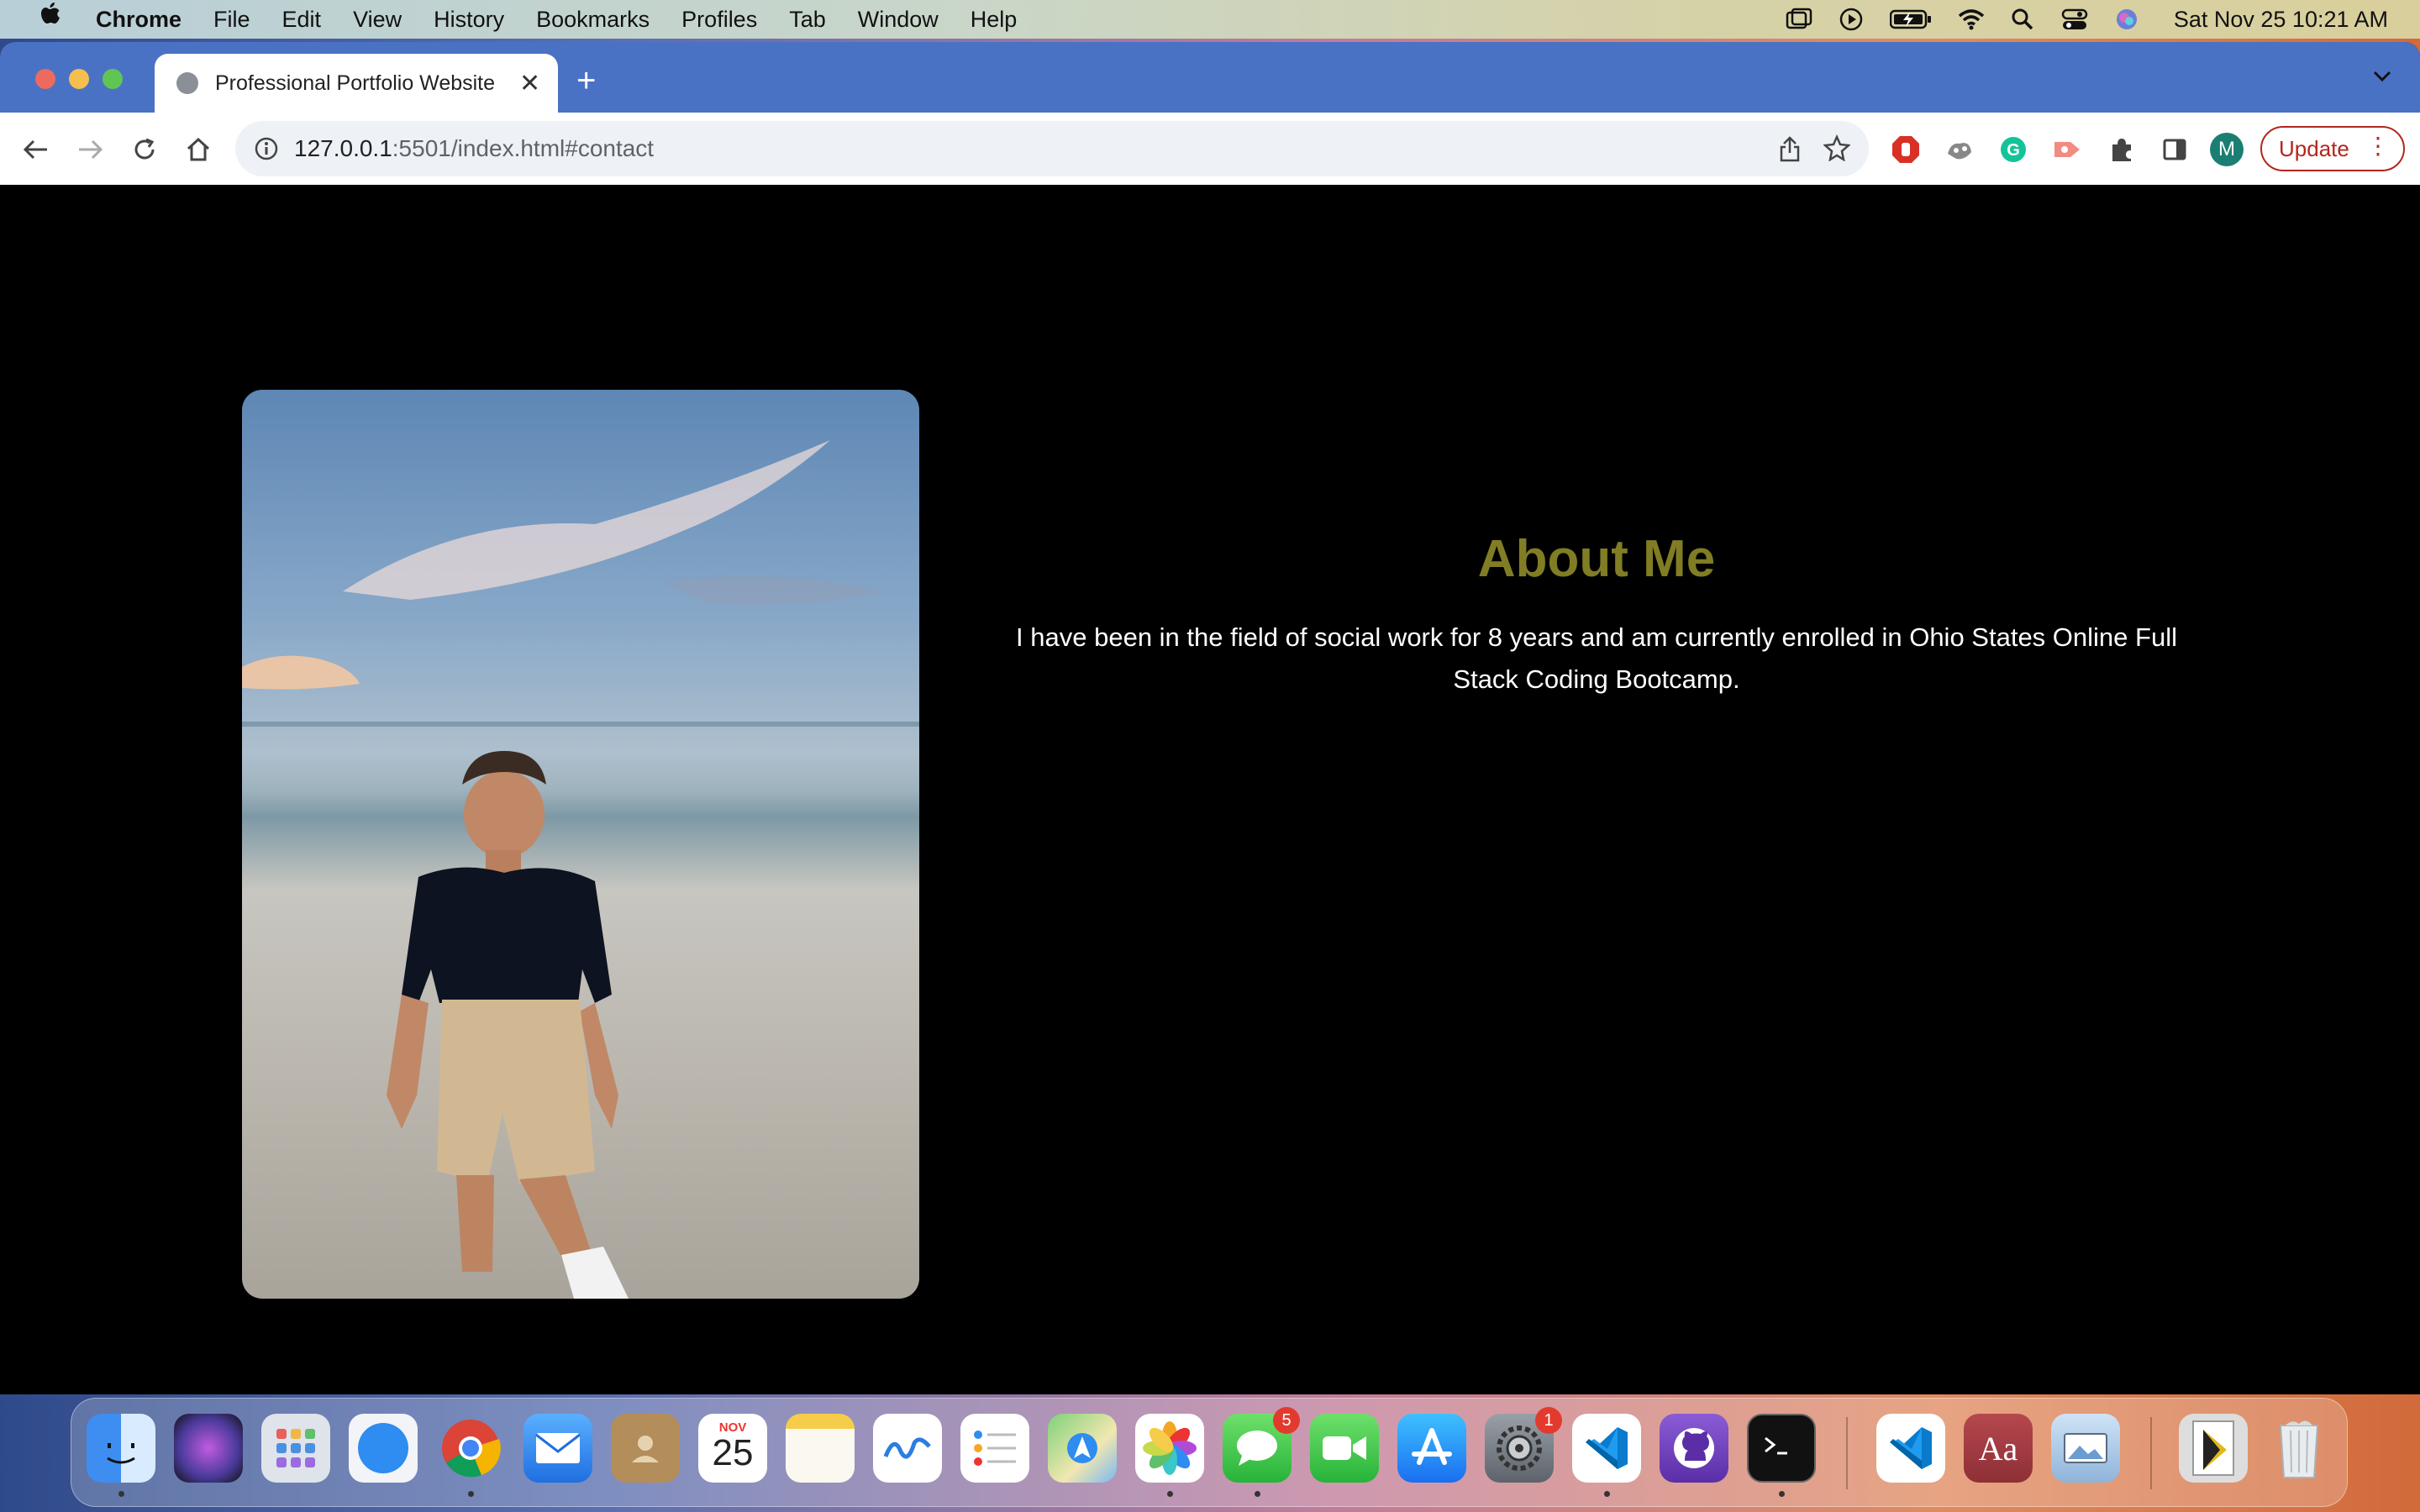 The width and height of the screenshot is (2420, 1512). Describe the element at coordinates (90, 149) in the screenshot. I see `forward-arrow-icon` at that location.